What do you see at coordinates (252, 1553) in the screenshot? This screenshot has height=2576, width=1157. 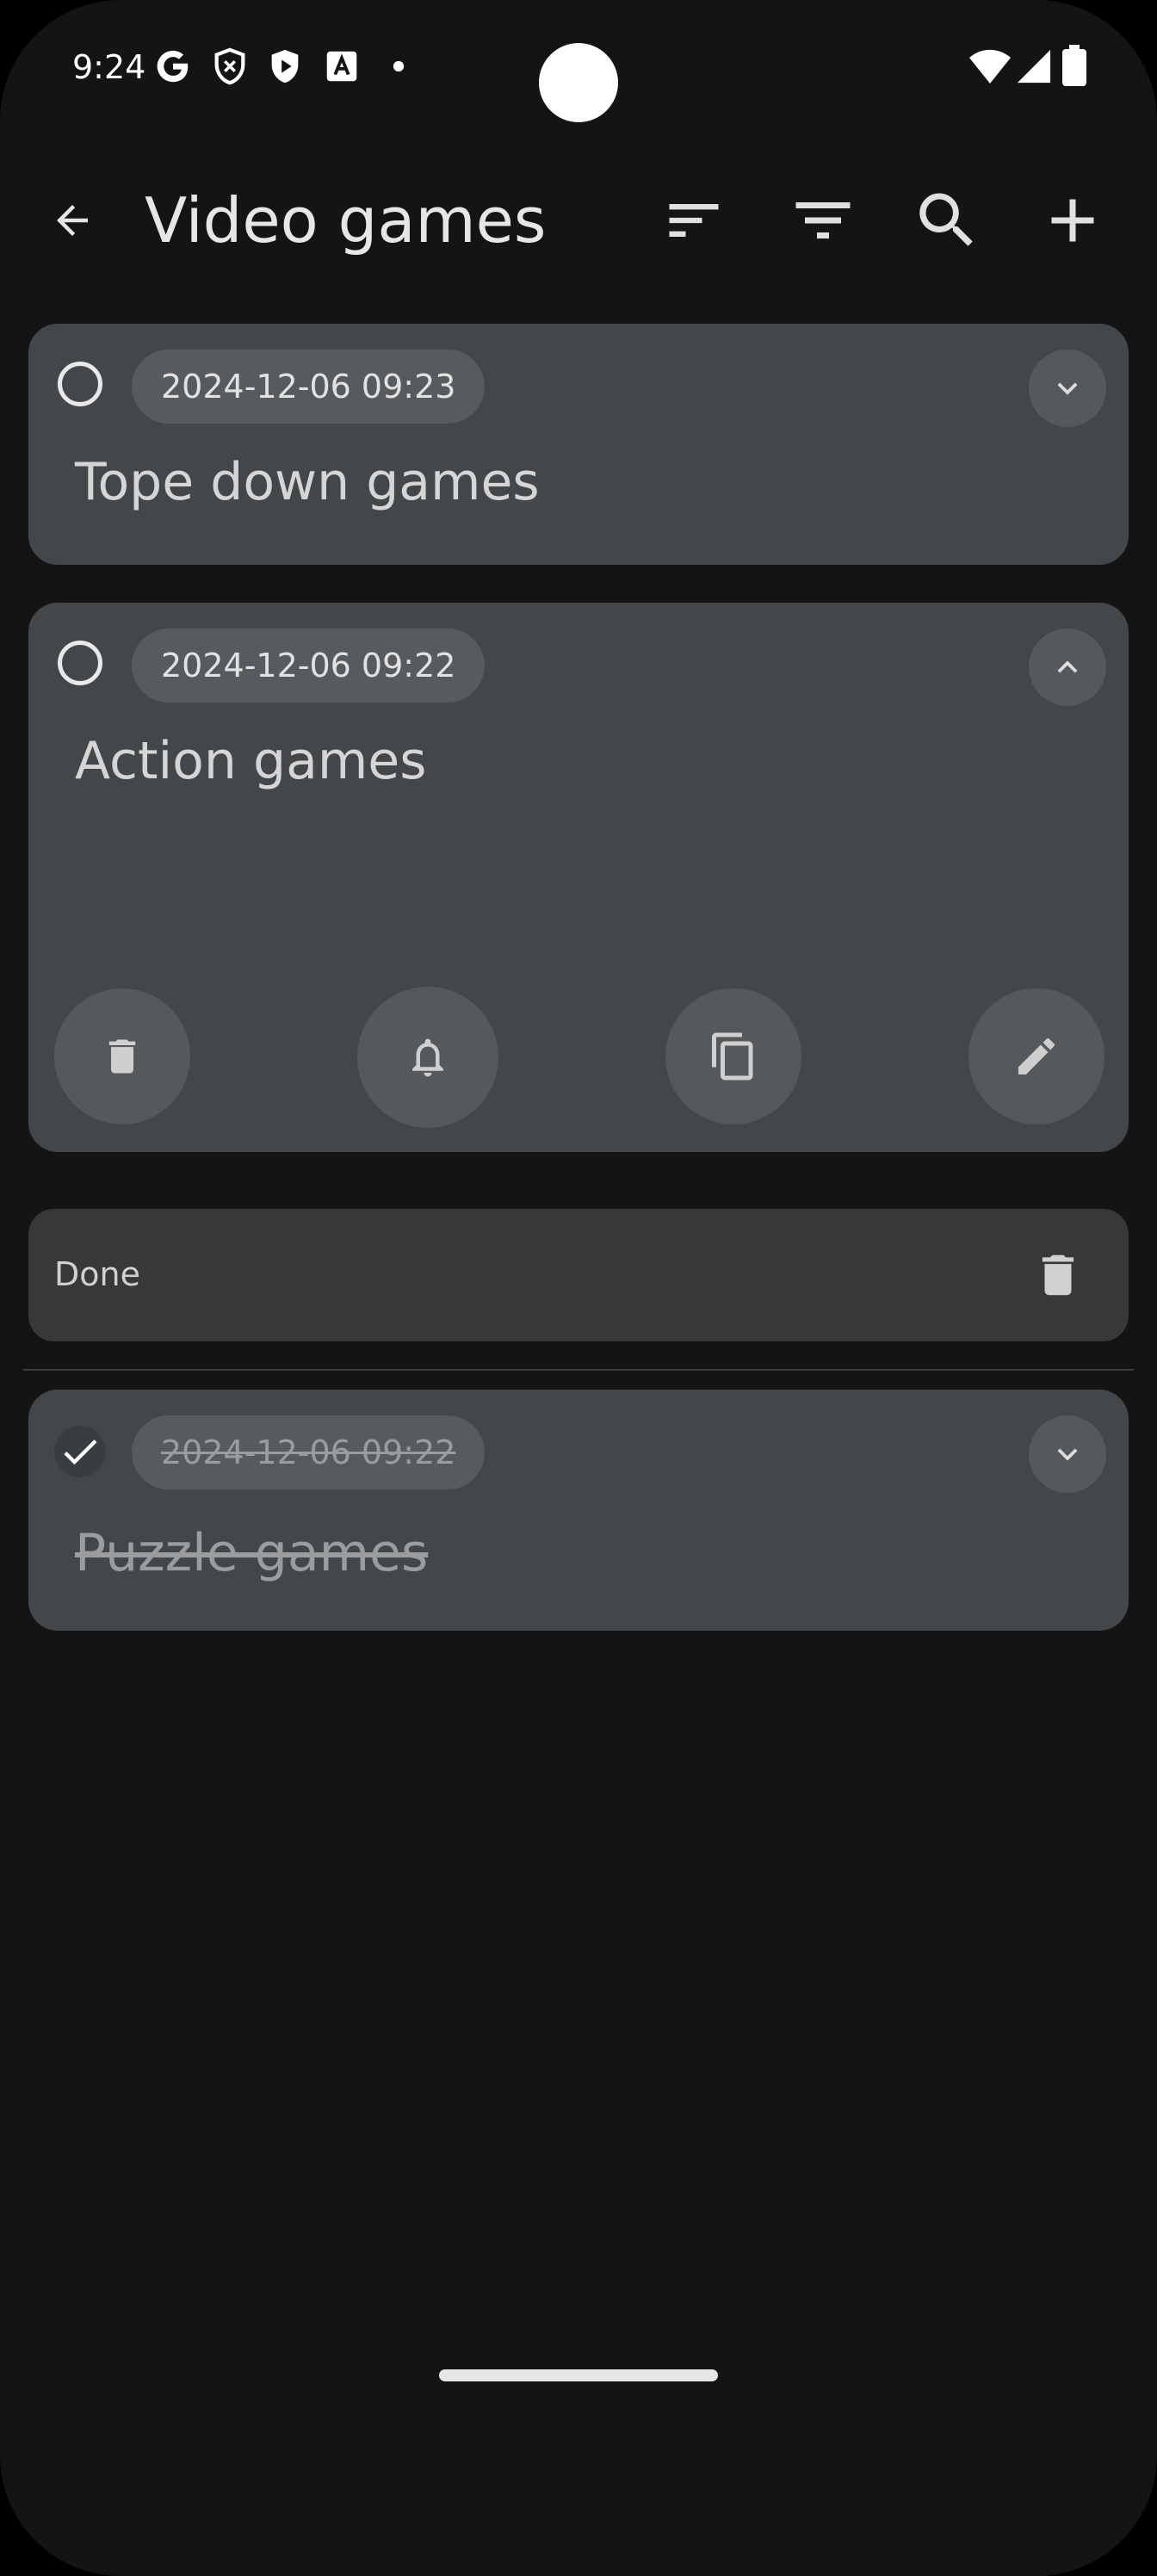 I see `task-title: Puzzle games` at bounding box center [252, 1553].